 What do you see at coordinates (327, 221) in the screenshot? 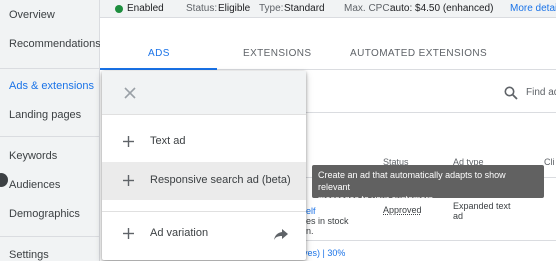
I see `ad-description-fragment: es in stock` at bounding box center [327, 221].